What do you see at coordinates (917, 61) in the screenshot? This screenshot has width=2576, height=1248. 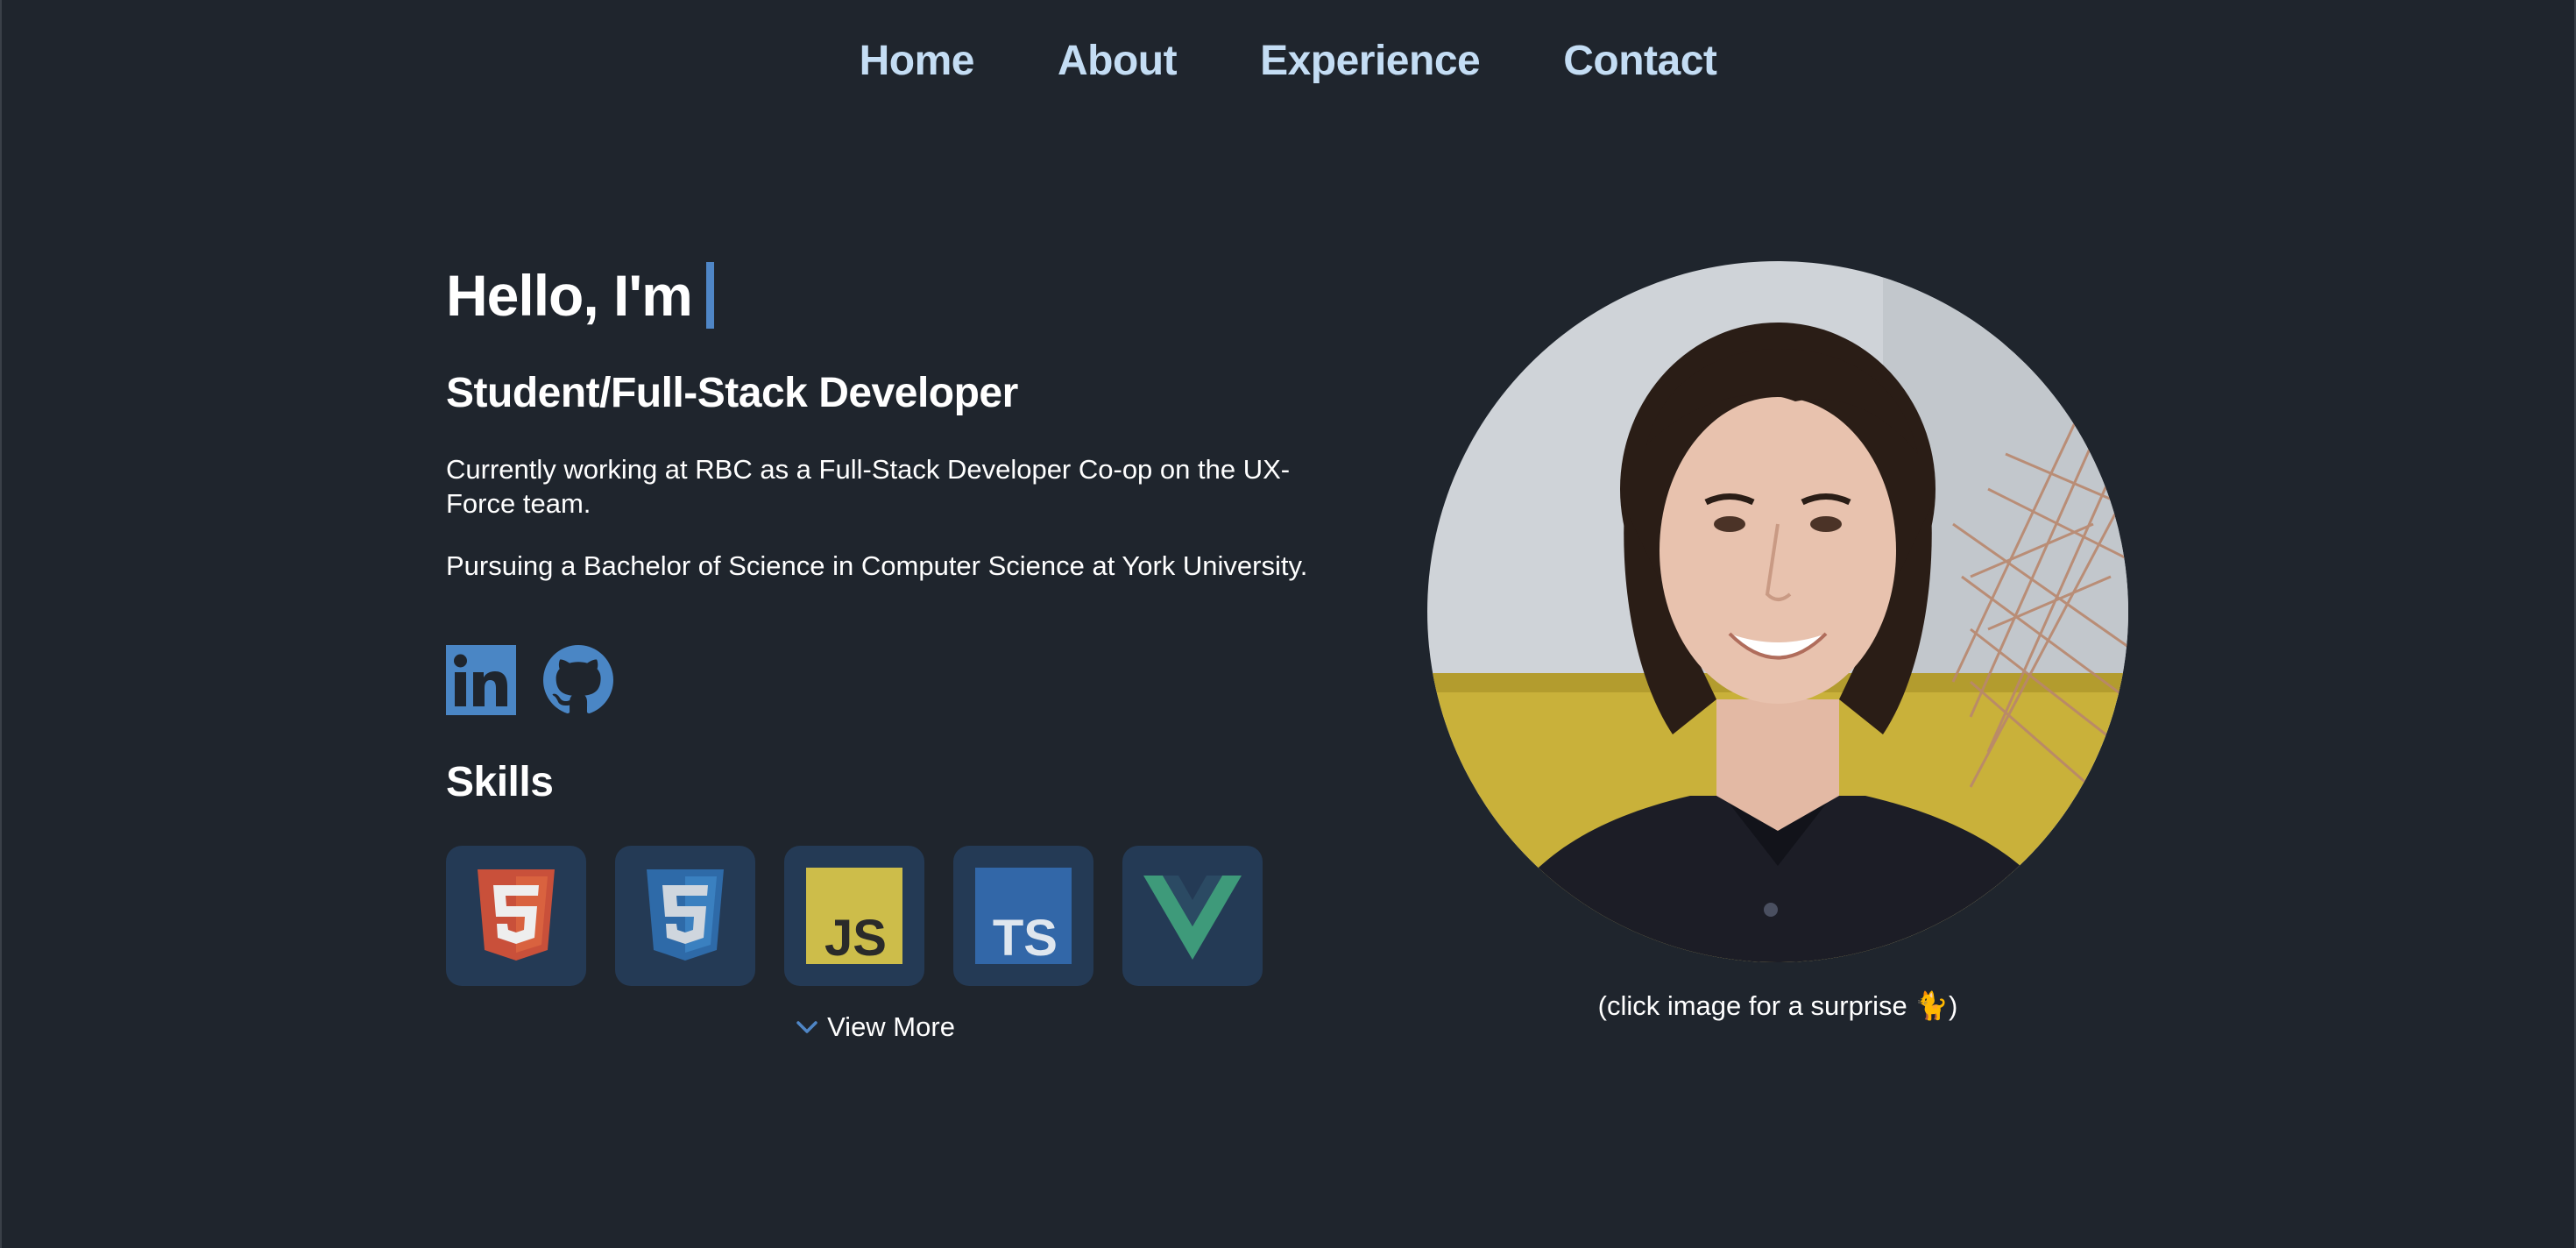 I see `nav-link-home: Home` at bounding box center [917, 61].